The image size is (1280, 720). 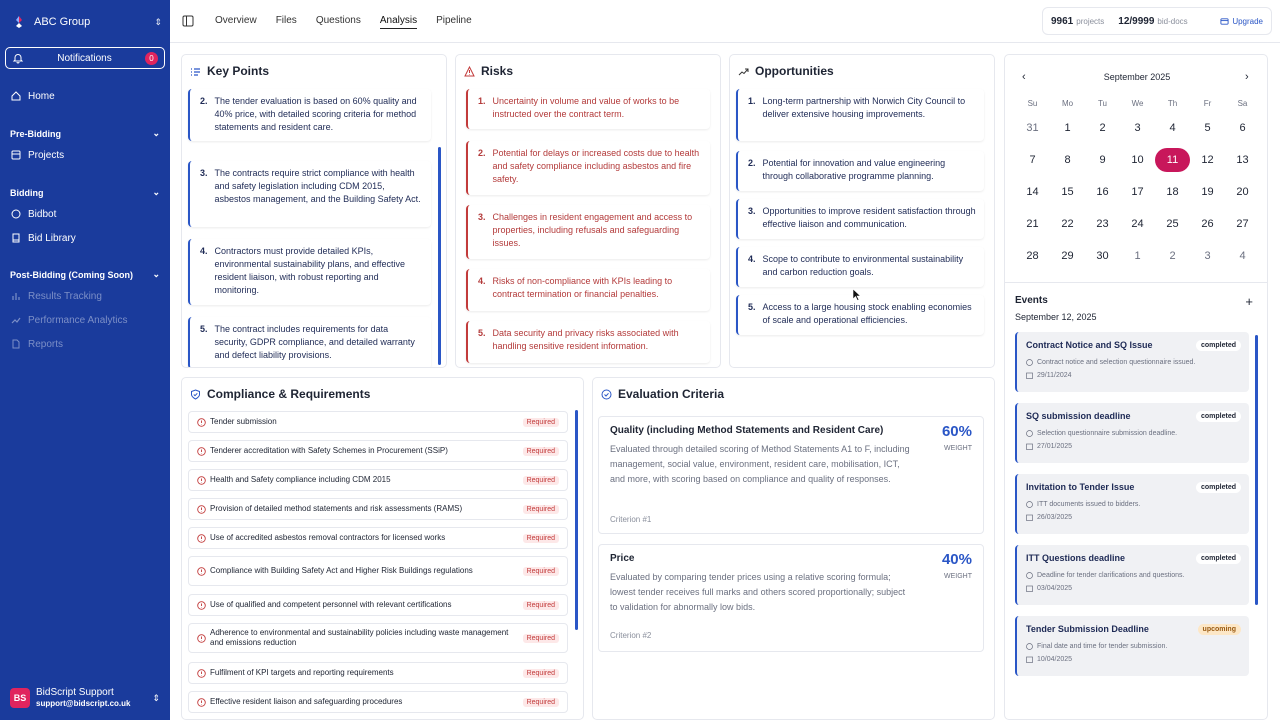 What do you see at coordinates (482, 153) in the screenshot?
I see `item-number: 2.` at bounding box center [482, 153].